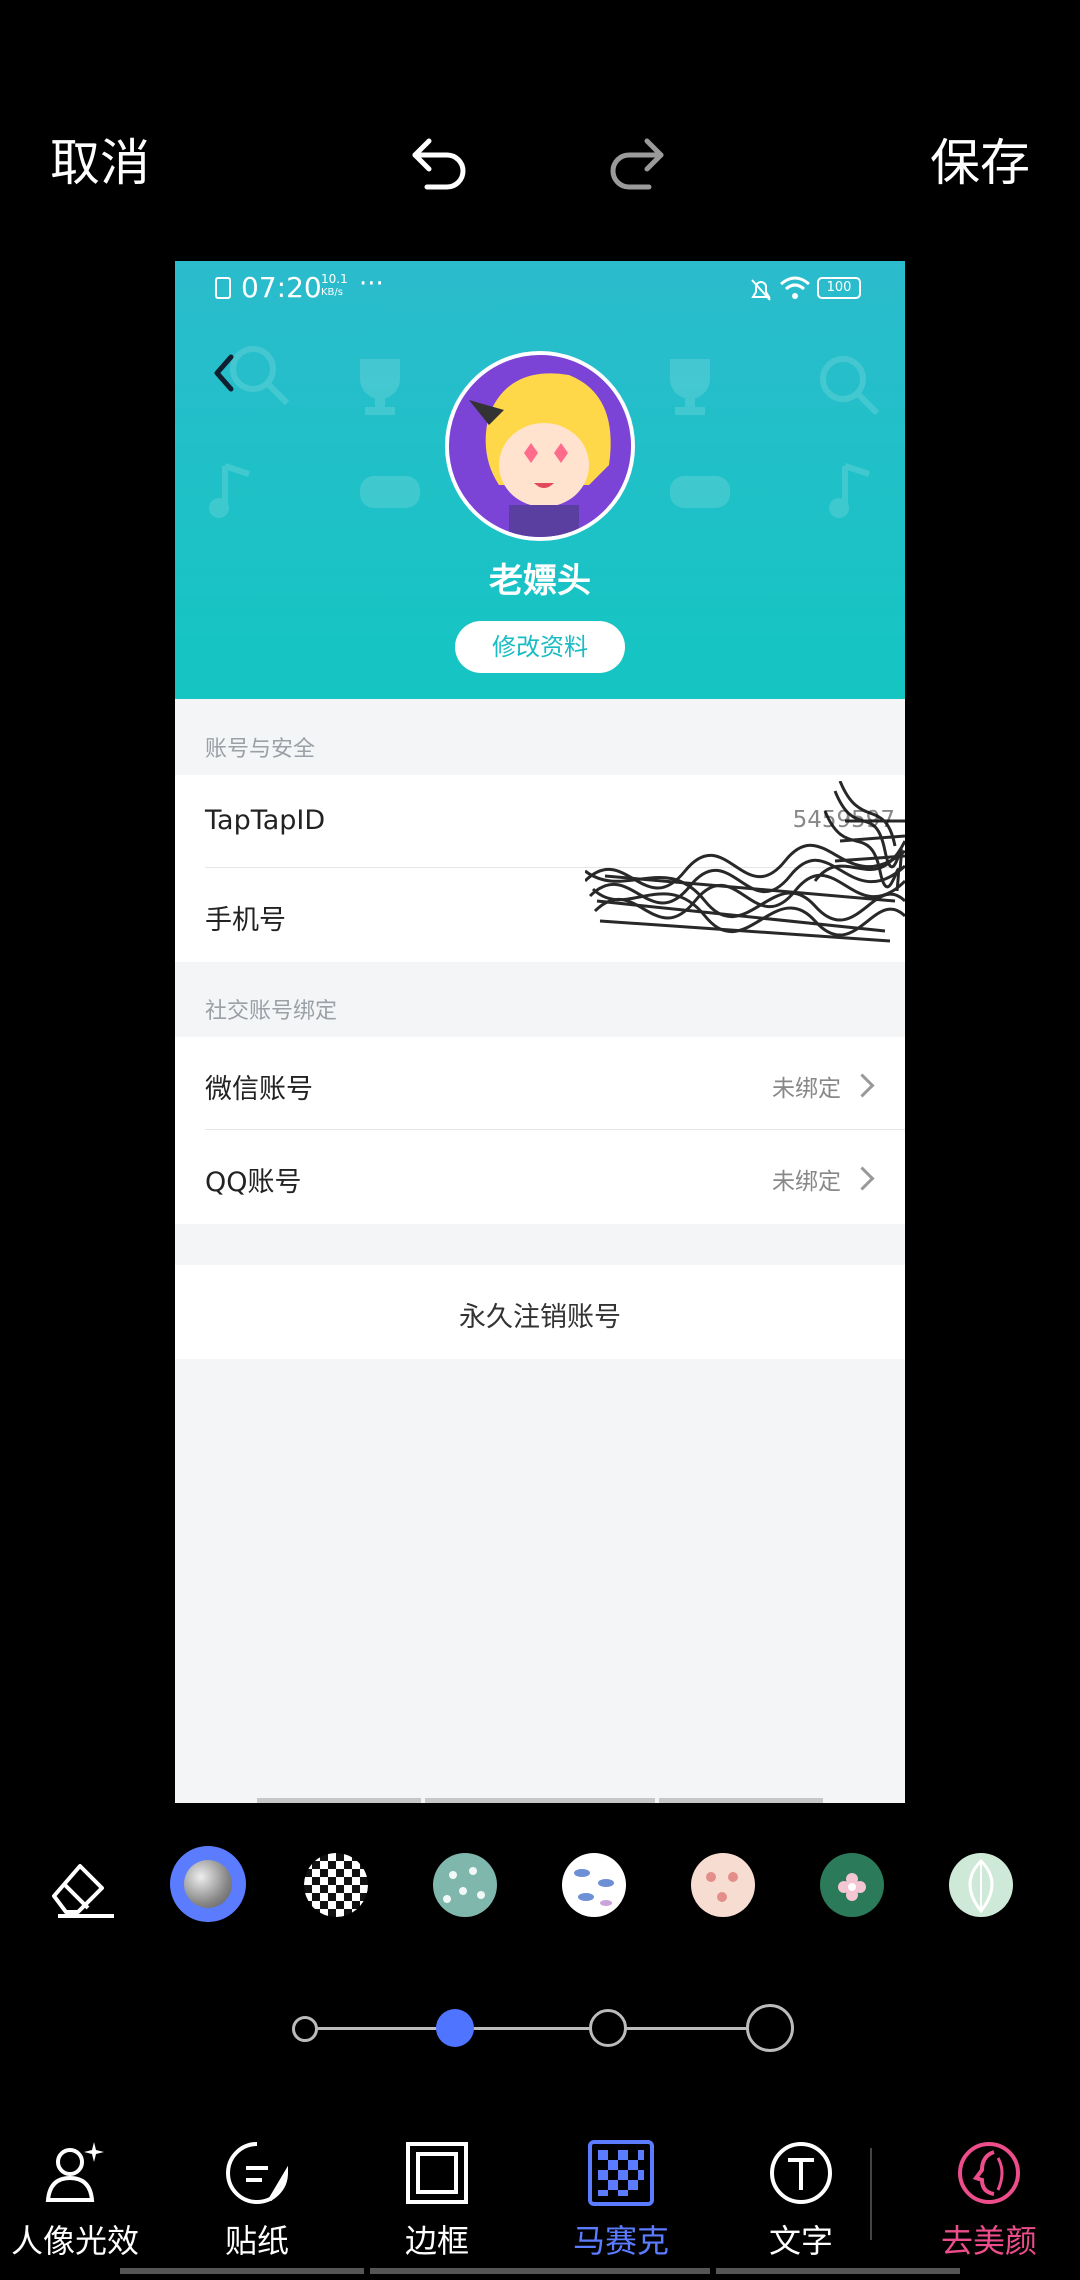 The image size is (1080, 2280). What do you see at coordinates (801, 2173) in the screenshot?
I see `text-icon` at bounding box center [801, 2173].